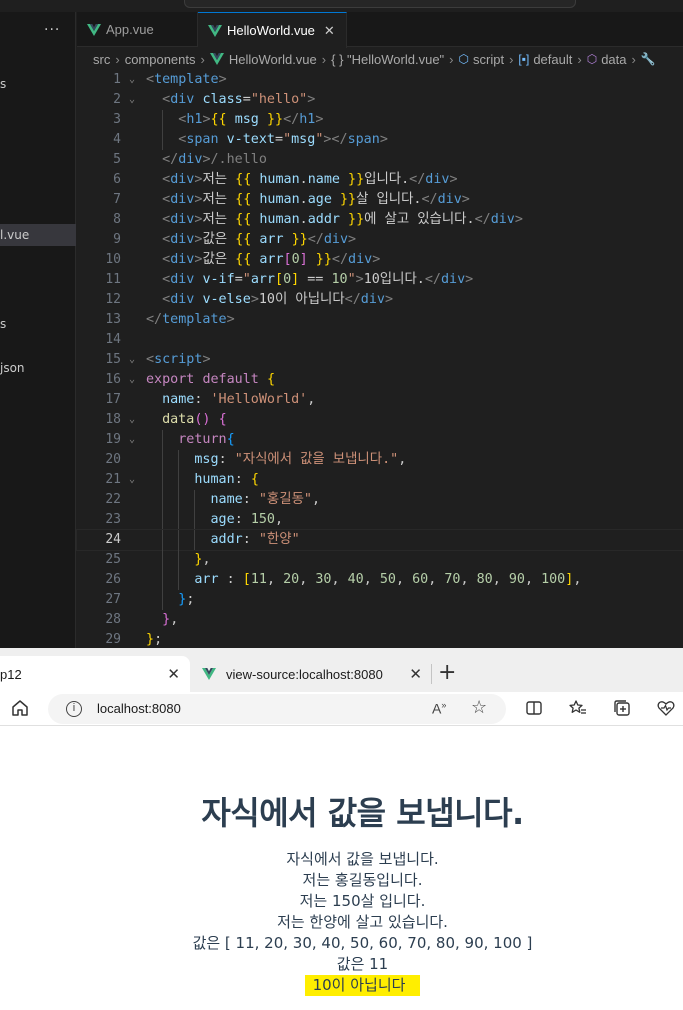 The width and height of the screenshot is (683, 1010). Describe the element at coordinates (380, 520) in the screenshot. I see `code-line: 23 age: 150,` at that location.